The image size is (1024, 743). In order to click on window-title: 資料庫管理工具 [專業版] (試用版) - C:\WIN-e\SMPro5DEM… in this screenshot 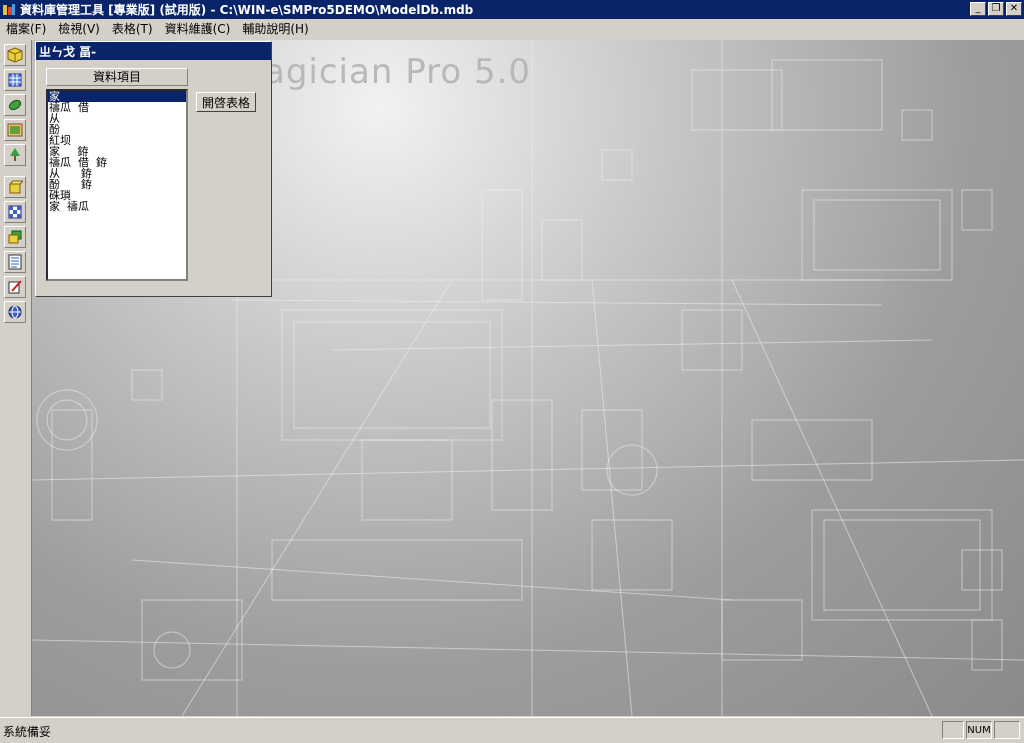, I will do `click(247, 10)`.